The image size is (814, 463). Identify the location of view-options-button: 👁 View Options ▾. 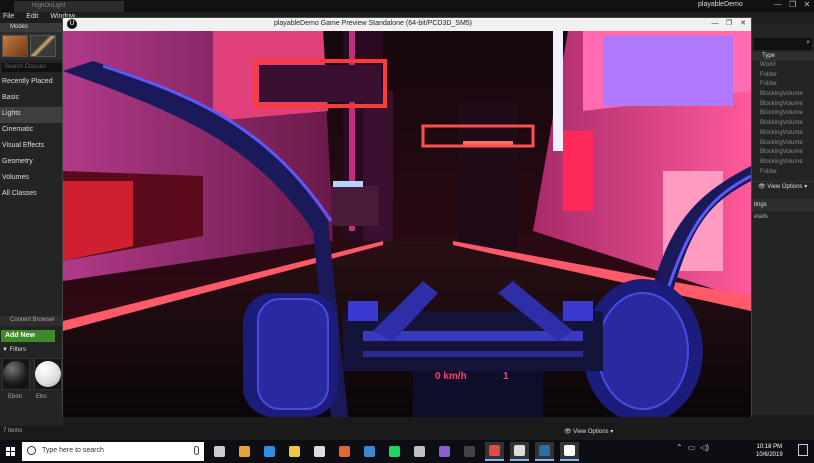
(588, 431).